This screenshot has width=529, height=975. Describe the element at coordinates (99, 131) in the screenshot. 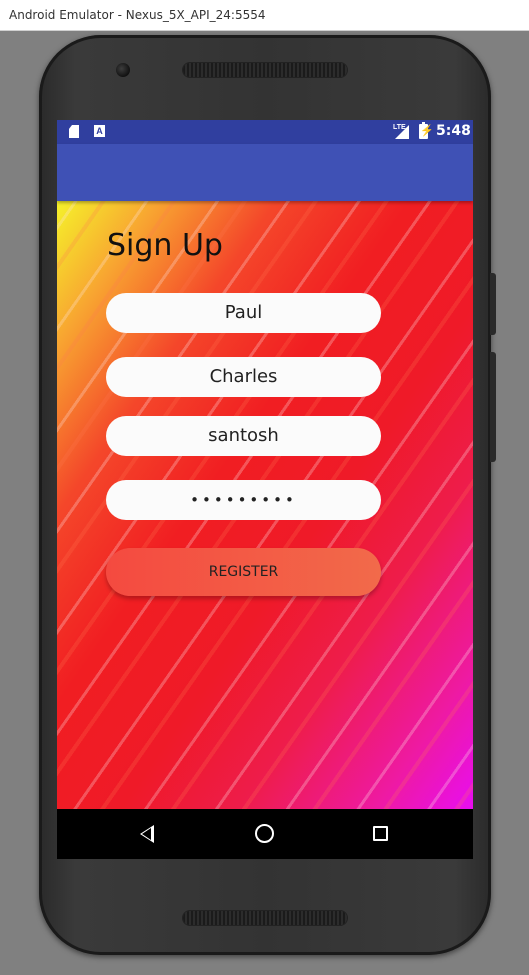

I see `a-notification-icon: A` at that location.